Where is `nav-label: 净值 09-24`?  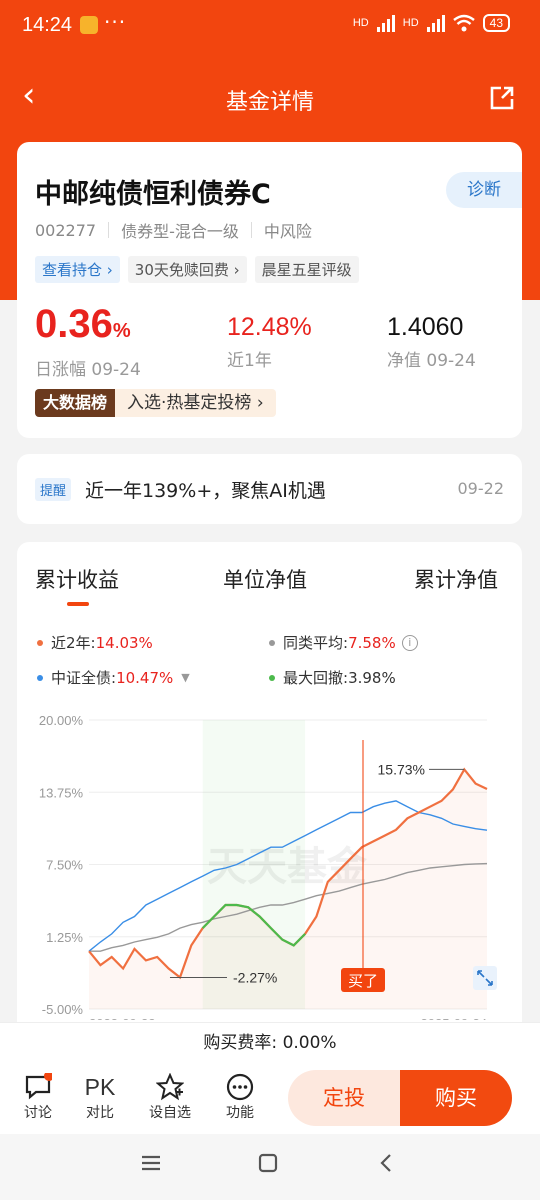
nav-label: 净值 09-24 is located at coordinates (431, 361).